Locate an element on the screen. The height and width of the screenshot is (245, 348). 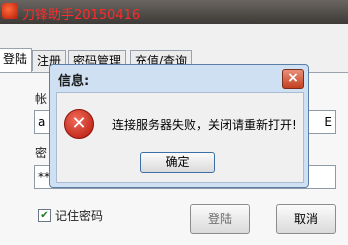
error-icon: ✕ is located at coordinates (79, 124).